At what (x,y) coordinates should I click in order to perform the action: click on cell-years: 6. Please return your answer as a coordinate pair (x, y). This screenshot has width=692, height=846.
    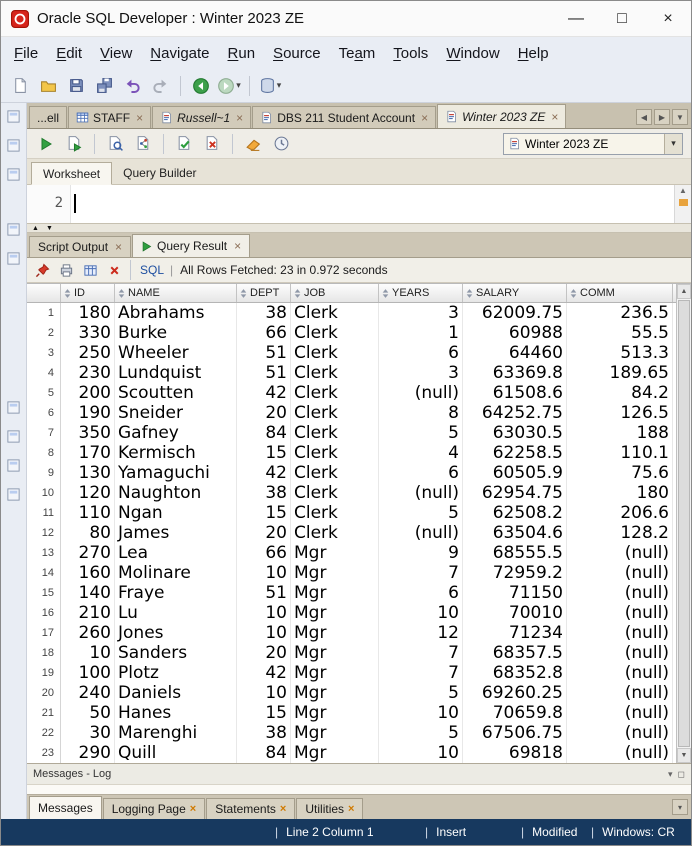
    Looking at the image, I should click on (421, 473).